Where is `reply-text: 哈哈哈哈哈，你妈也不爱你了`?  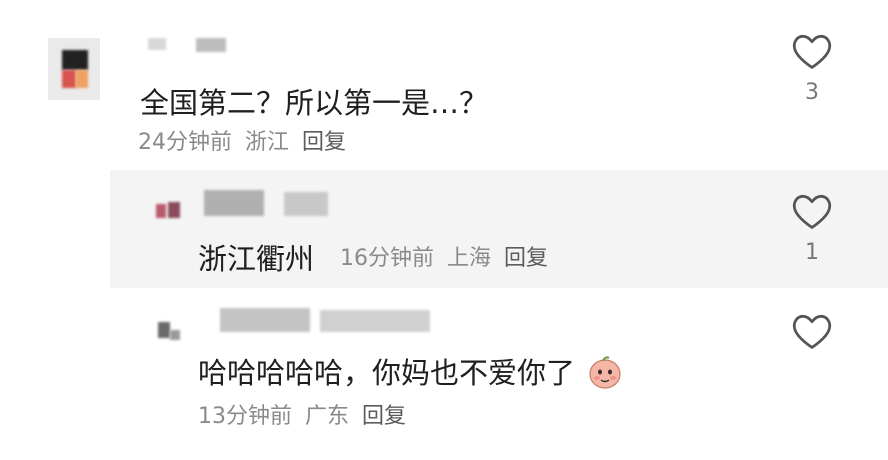
reply-text: 哈哈哈哈哈，你妈也不爱你了 is located at coordinates (411, 374).